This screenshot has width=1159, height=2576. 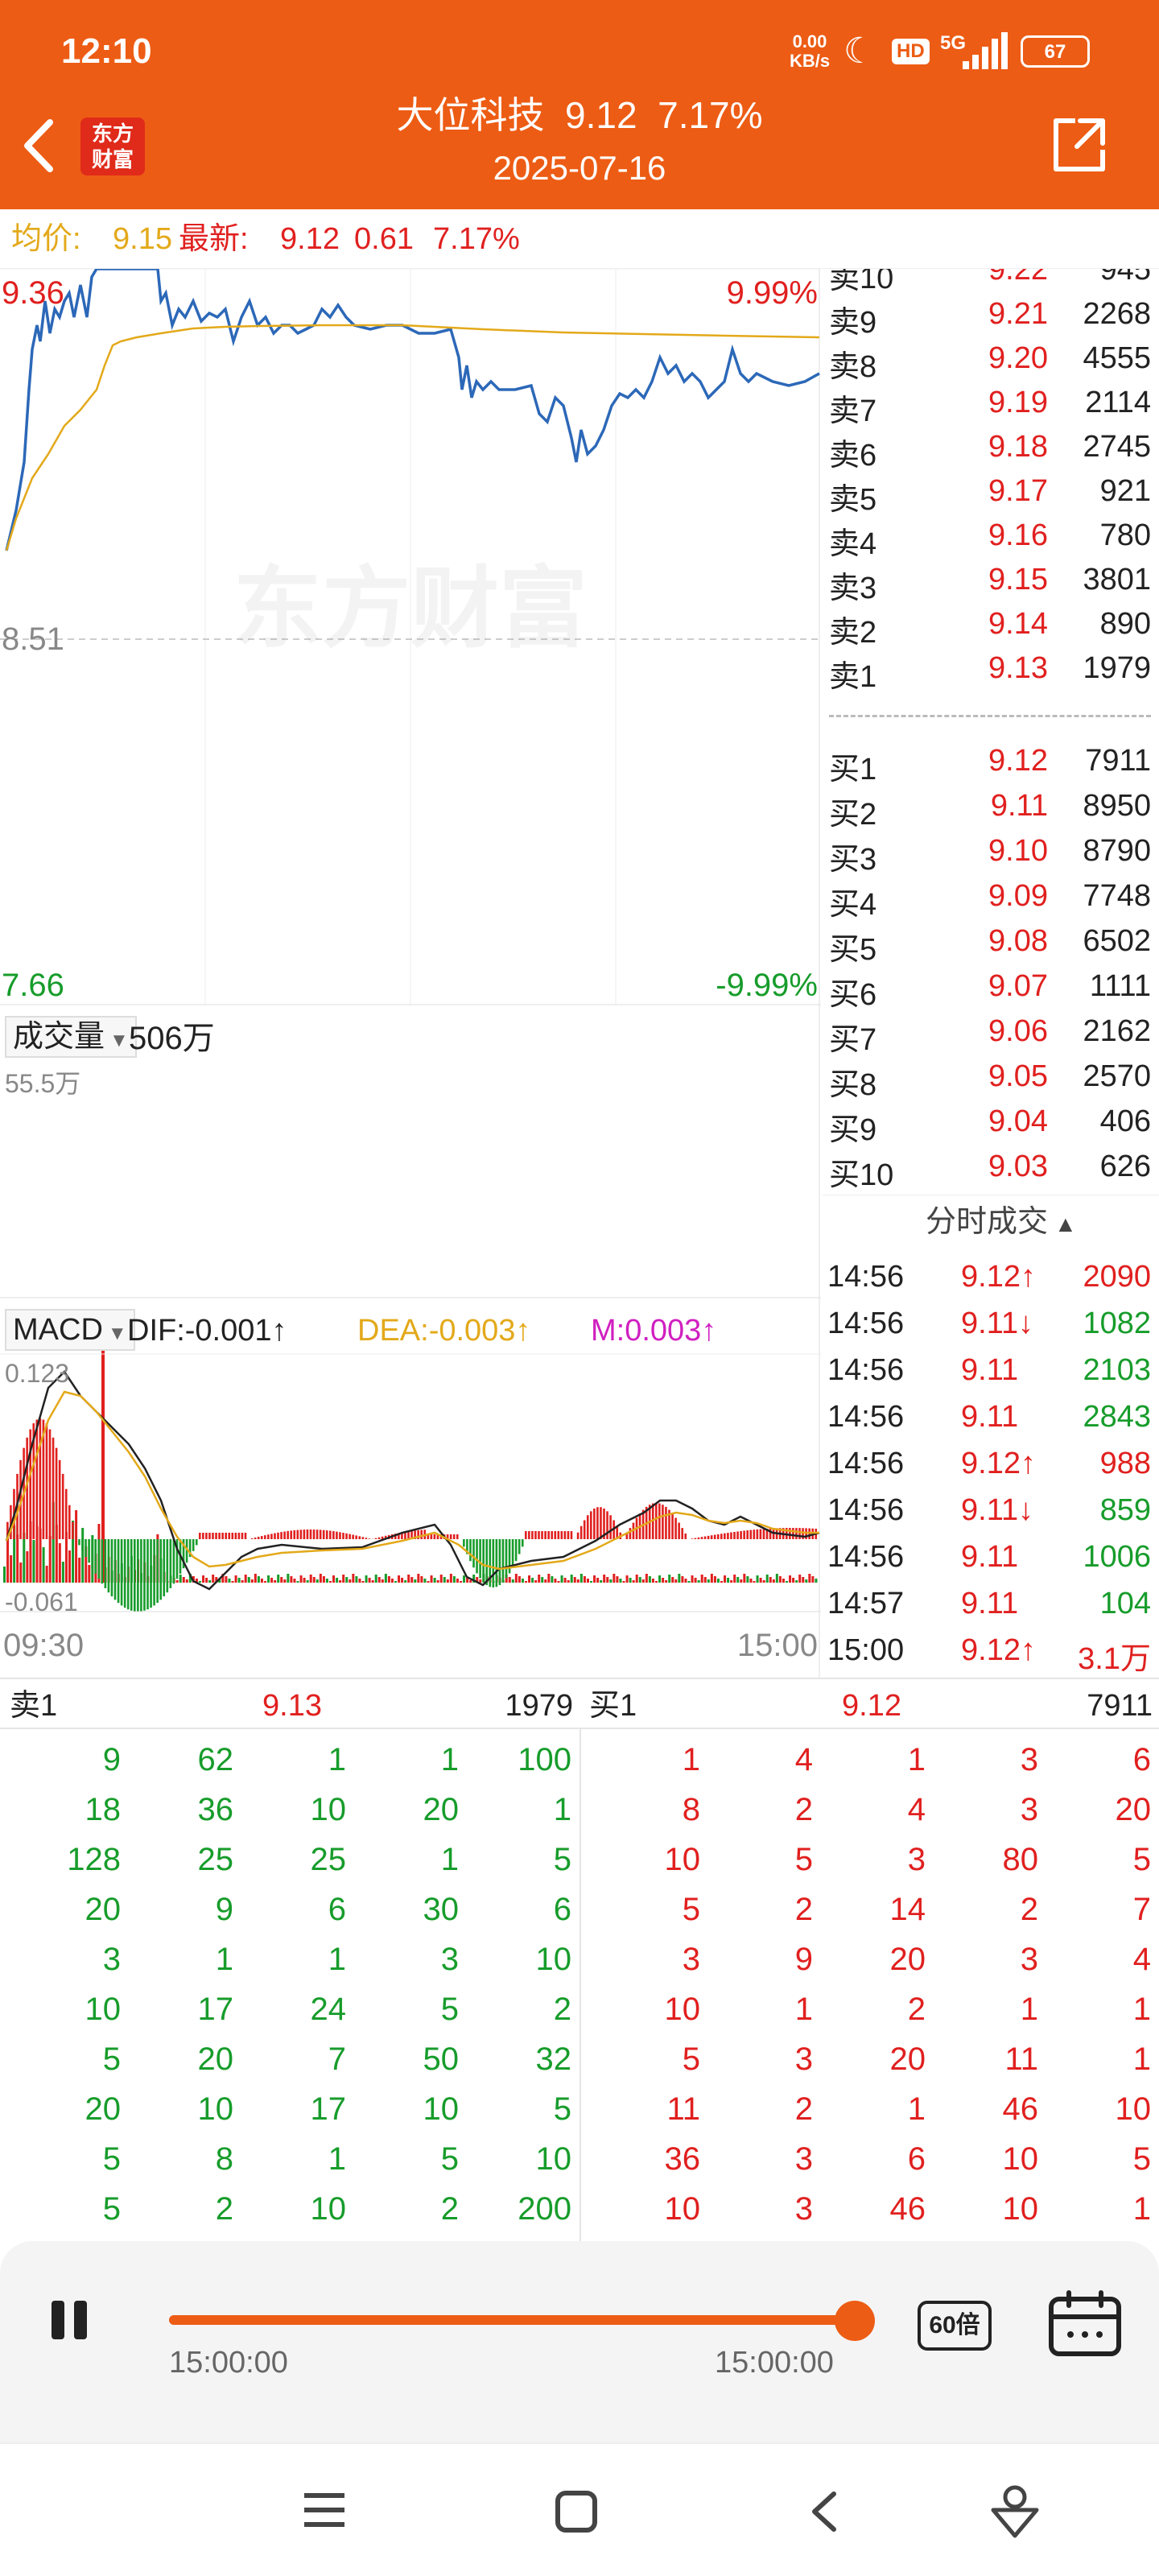 I want to click on avg-price-label: 均价:, so click(x=46, y=239).